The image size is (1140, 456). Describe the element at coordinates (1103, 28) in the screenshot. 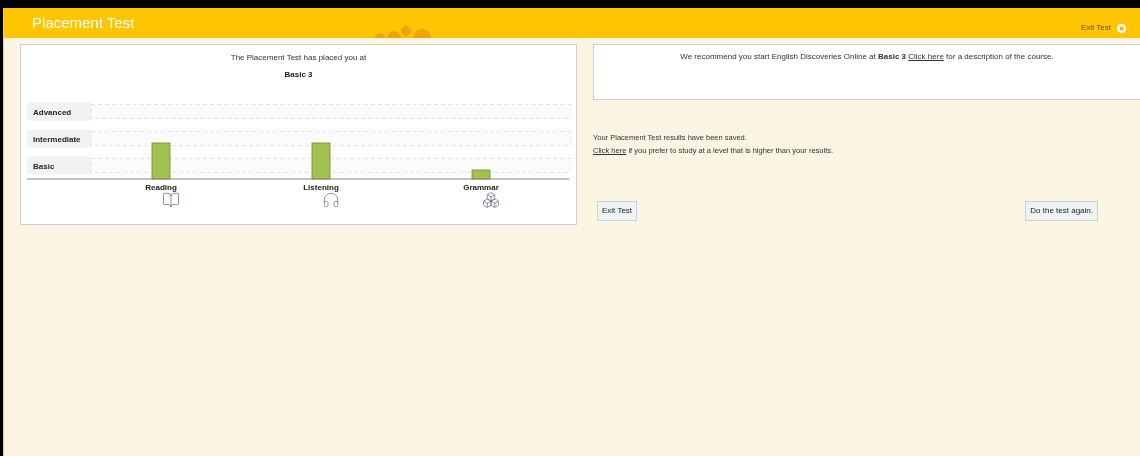

I see `exit-test-link: Exit Test` at that location.